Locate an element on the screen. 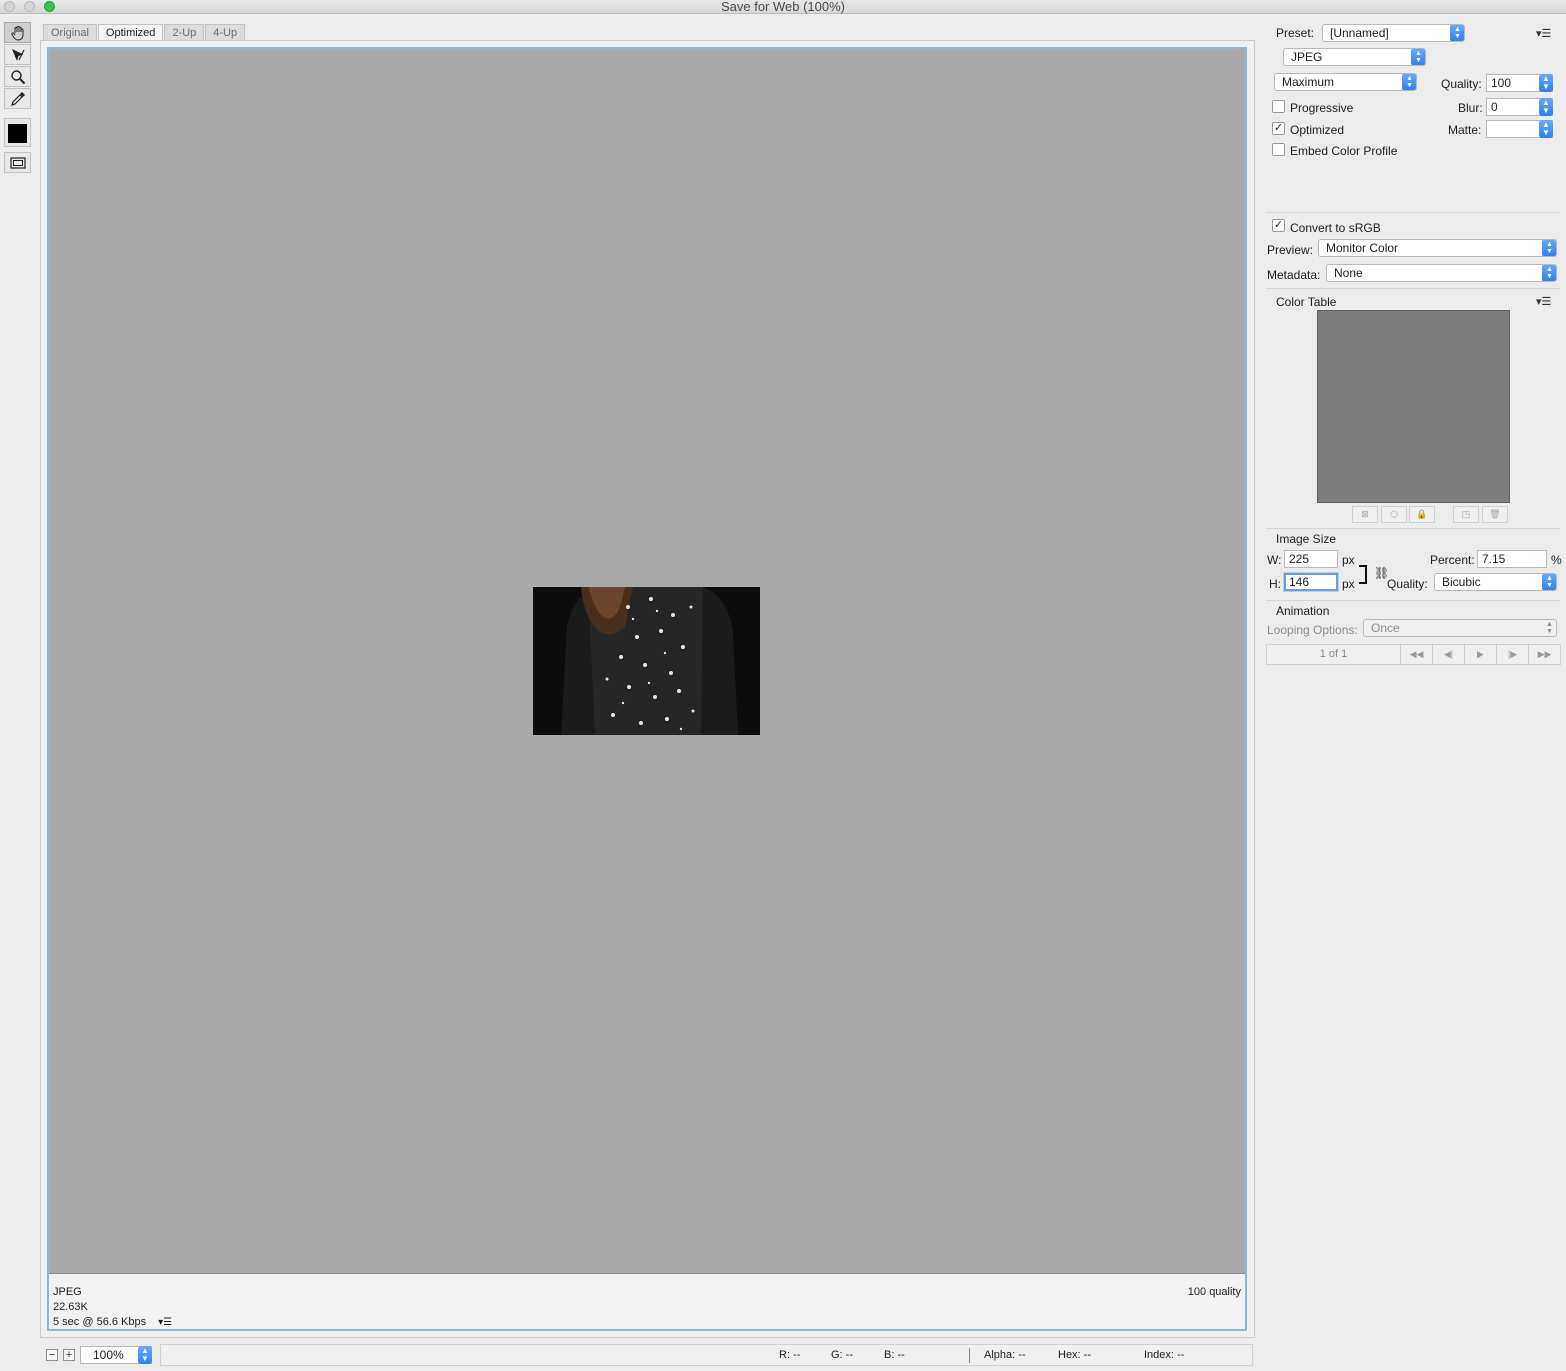  file-format-select: JPEG ▲ ▼ is located at coordinates (1354, 57).